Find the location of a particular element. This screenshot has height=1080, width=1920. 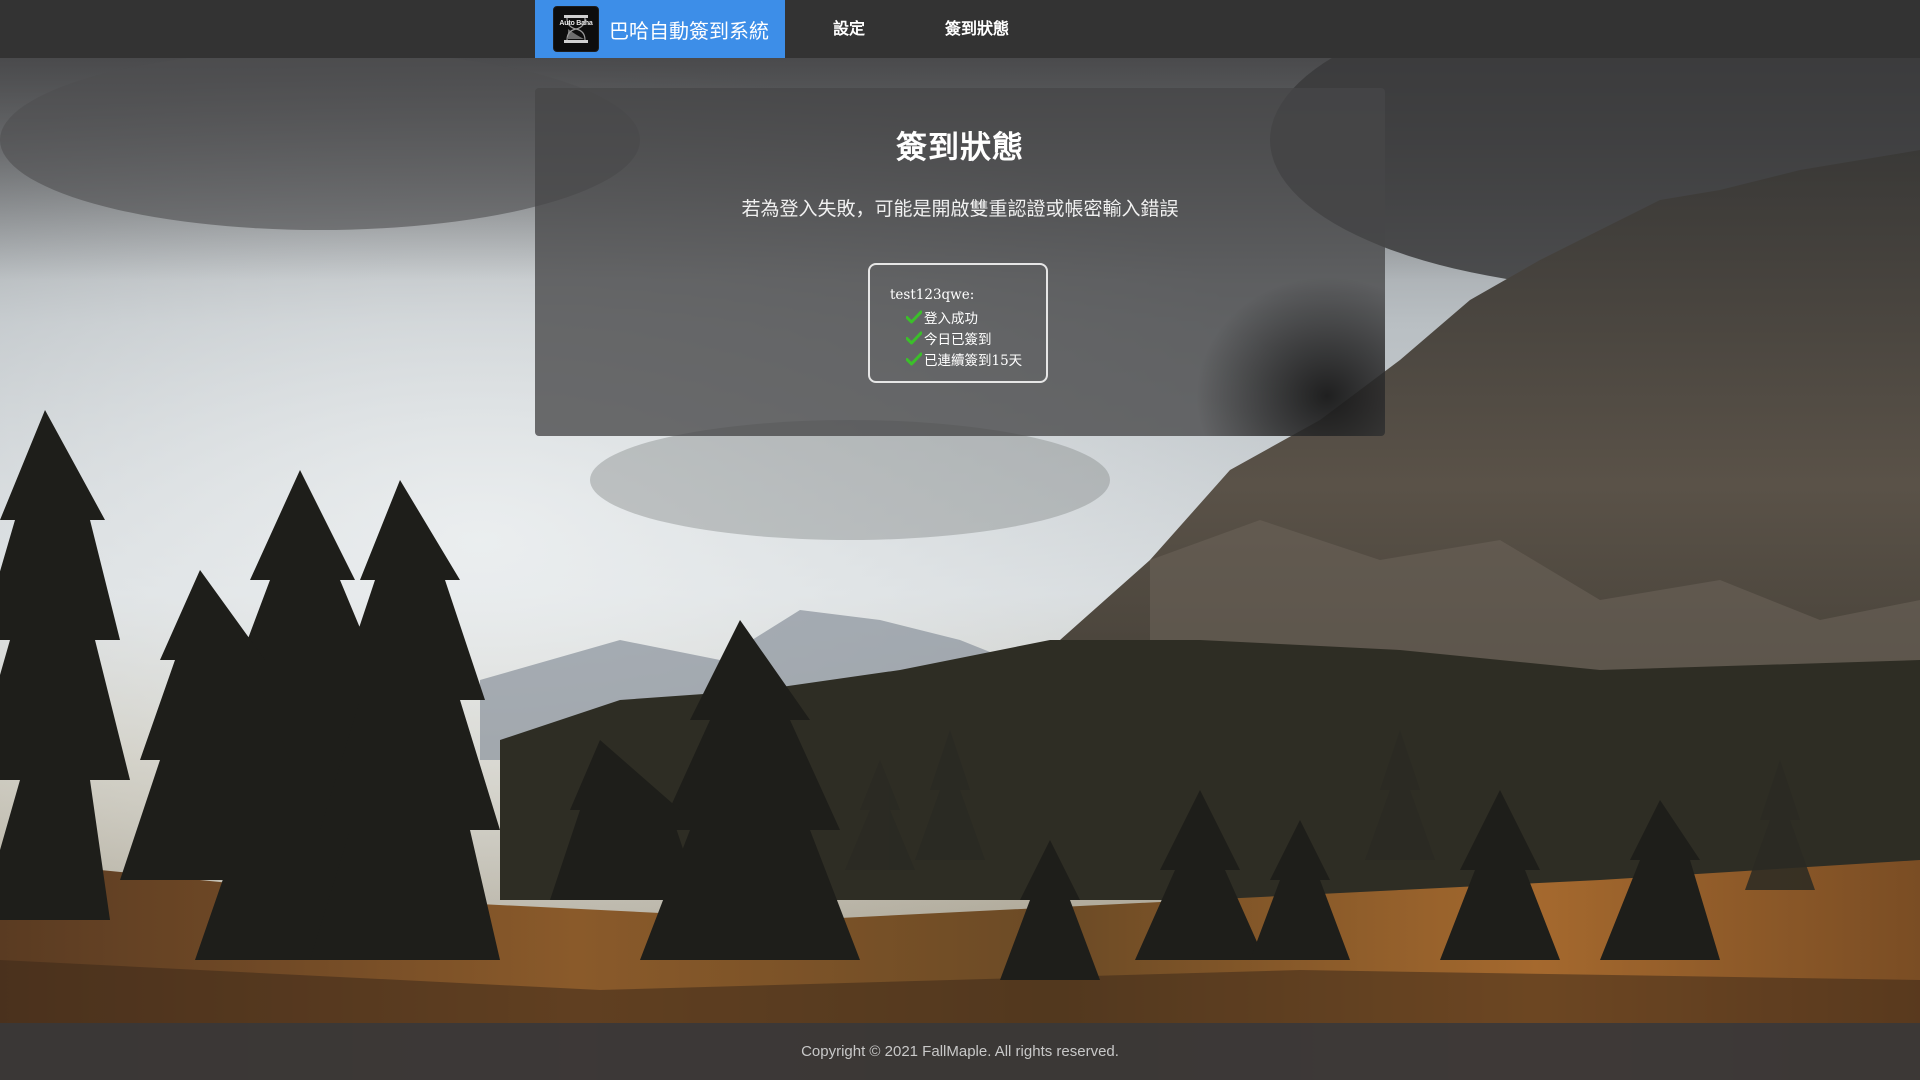

nav-item-checkin-status: 簽到狀態 is located at coordinates (977, 29).